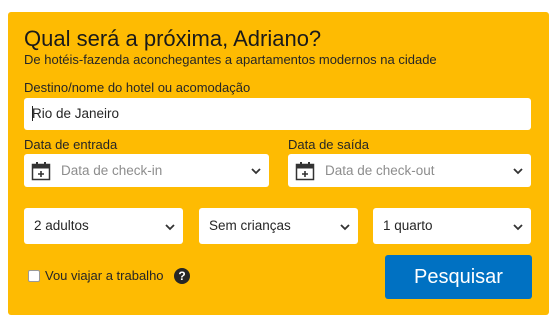  I want to click on rooms-value: 1 quarto, so click(408, 225).